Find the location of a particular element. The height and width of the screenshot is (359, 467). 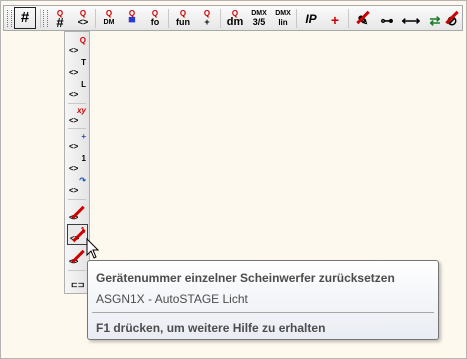

q-compare-icon: Q is located at coordinates (82, 40).